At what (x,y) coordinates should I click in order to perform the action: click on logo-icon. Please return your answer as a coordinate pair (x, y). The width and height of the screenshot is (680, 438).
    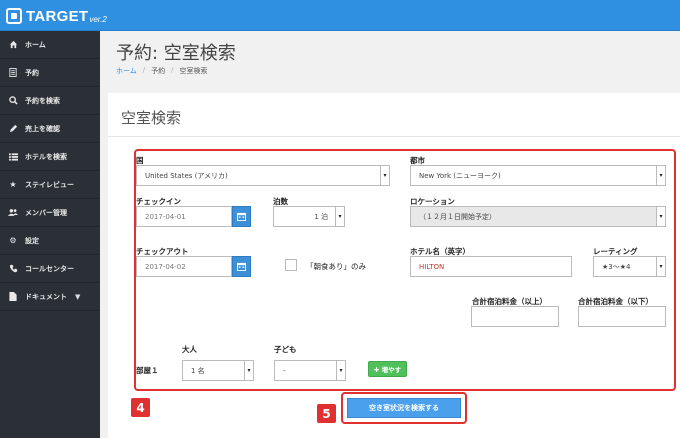
    Looking at the image, I should click on (14, 16).